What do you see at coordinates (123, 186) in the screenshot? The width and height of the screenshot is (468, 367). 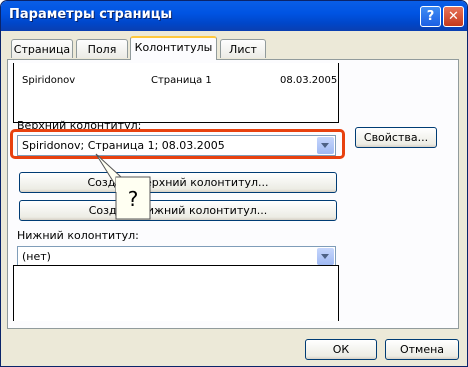 I see `question-callout: ?` at bounding box center [123, 186].